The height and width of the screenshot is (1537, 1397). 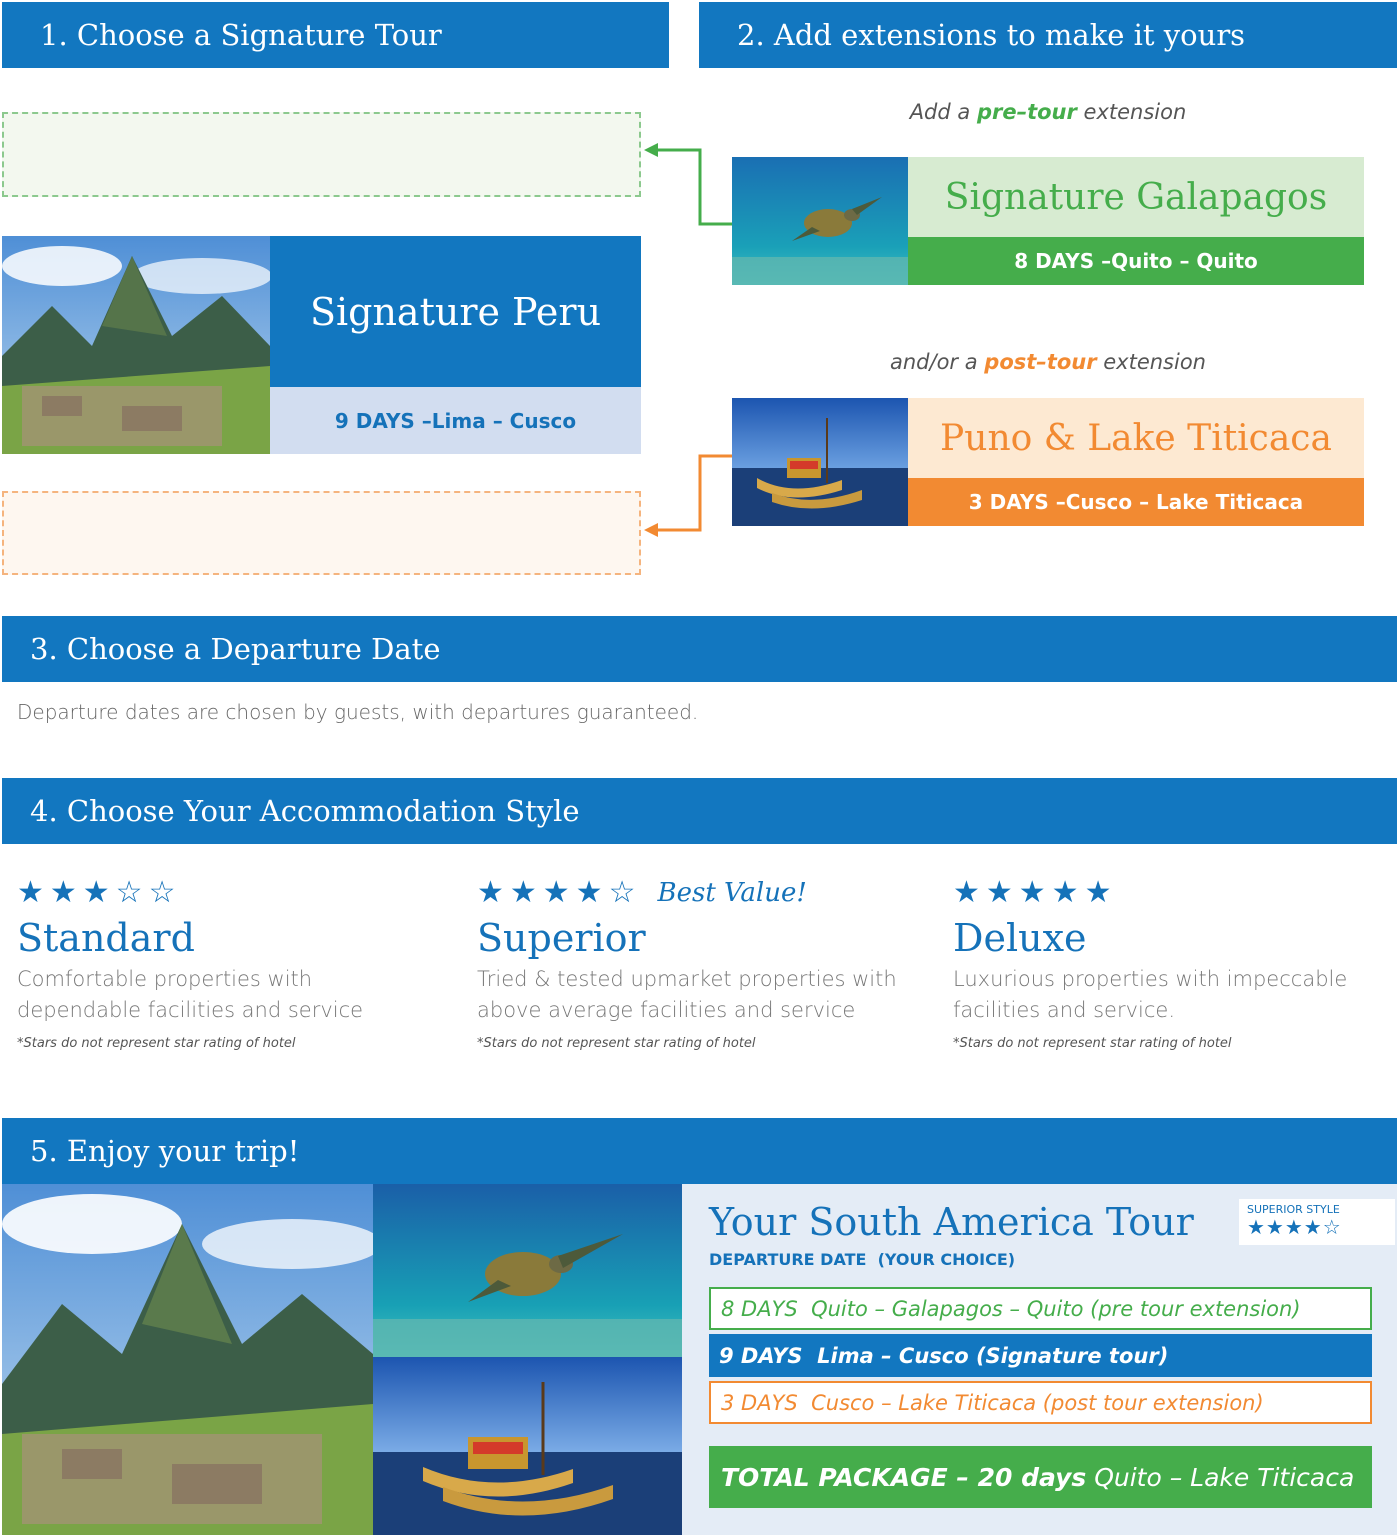 What do you see at coordinates (904, 1477) in the screenshot?
I see `total-package-label: TOTAL PACKAGE – 20 days` at bounding box center [904, 1477].